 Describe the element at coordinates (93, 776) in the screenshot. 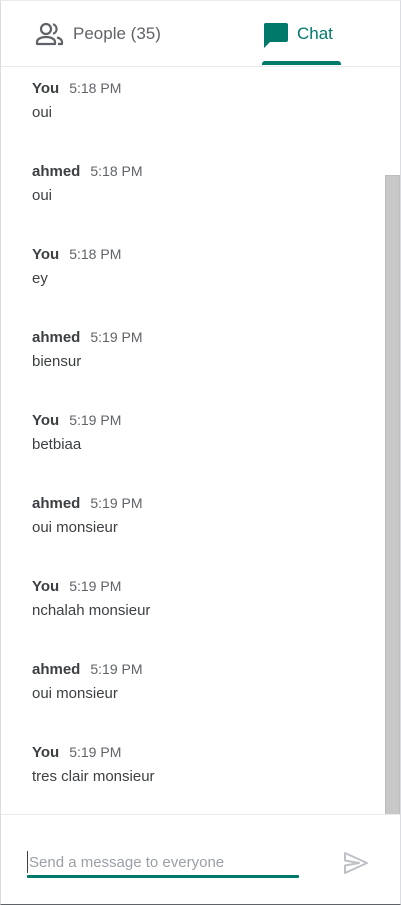

I see `message-text: tres clair monsieur` at that location.